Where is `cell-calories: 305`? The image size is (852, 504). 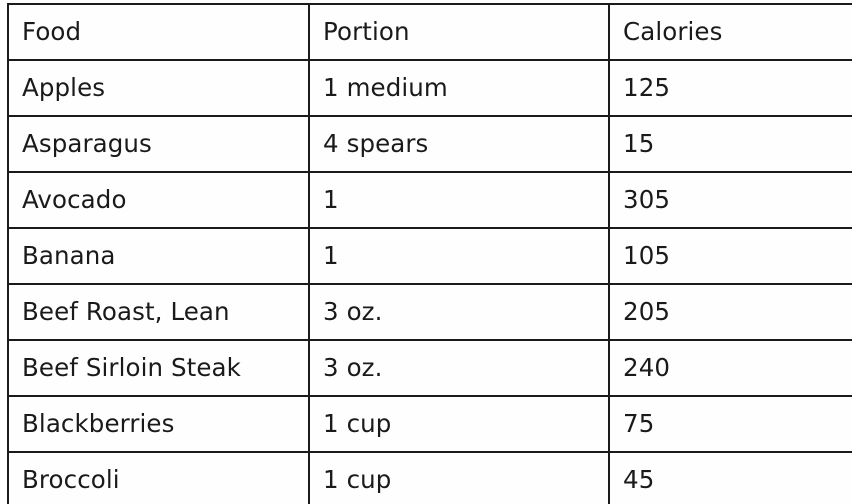
cell-calories: 305 is located at coordinates (730, 200).